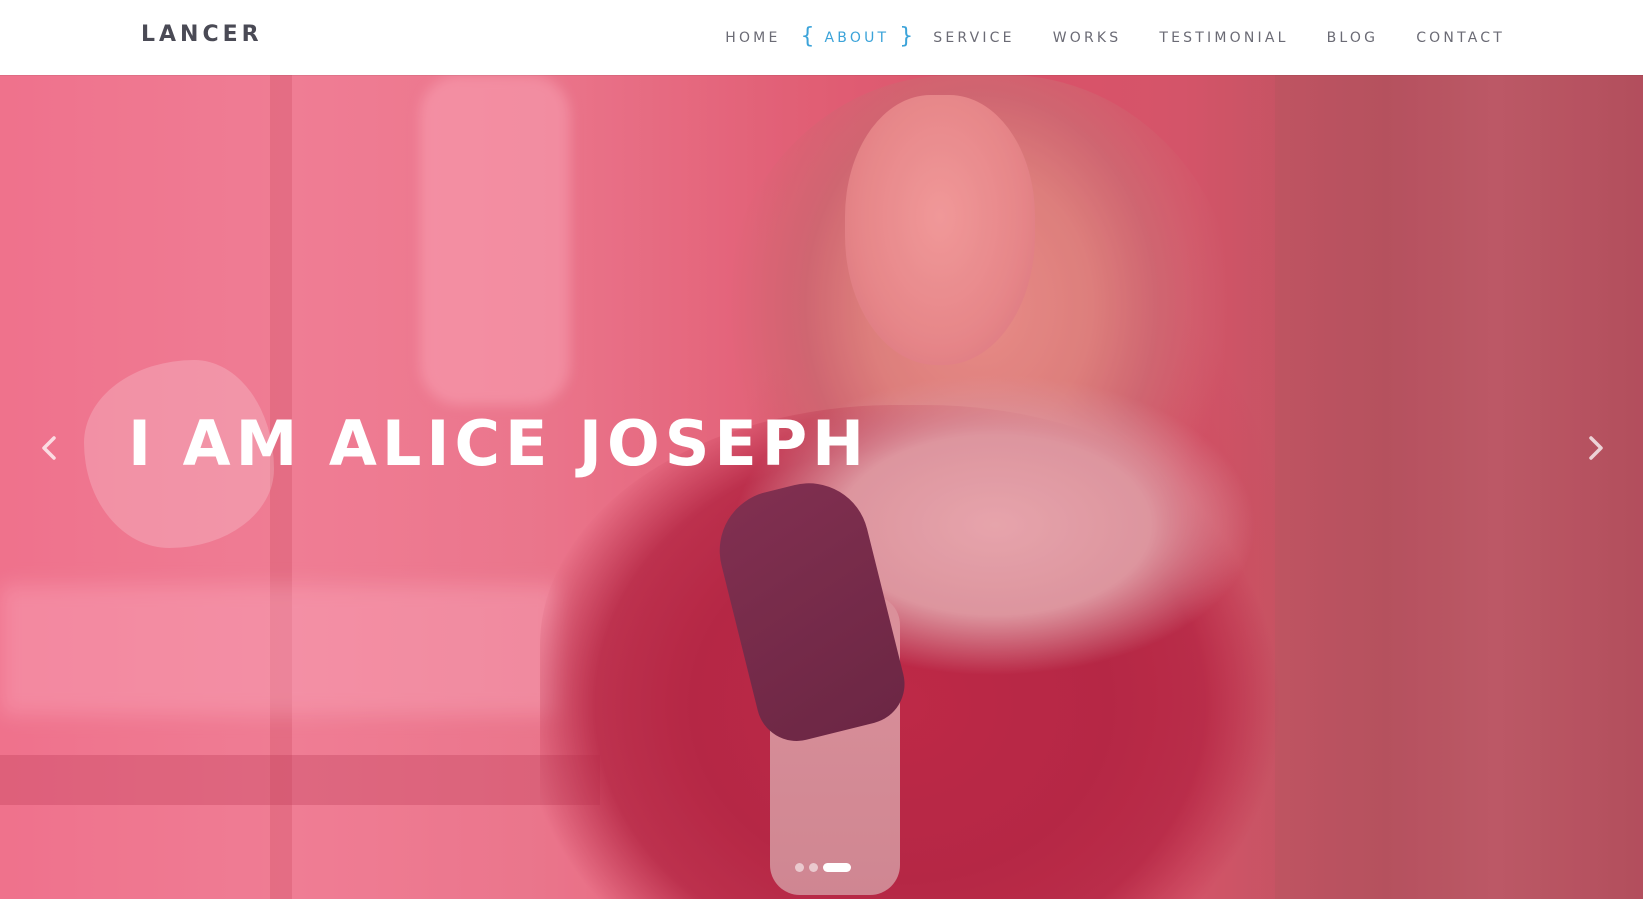 The height and width of the screenshot is (899, 1643). I want to click on nav-item-blog: BLOG, so click(1353, 38).